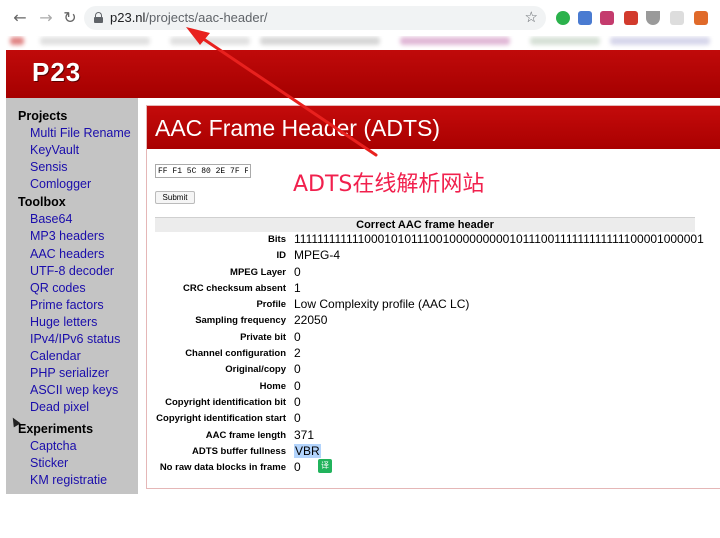  I want to click on vue-extension-icon, so click(653, 18).